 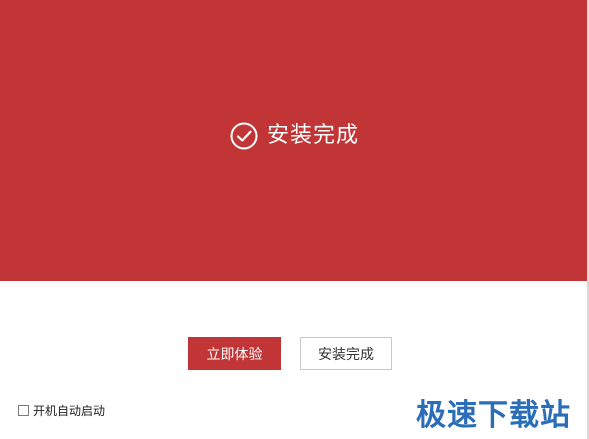 I want to click on completion-title: 安装完成, so click(x=312, y=135).